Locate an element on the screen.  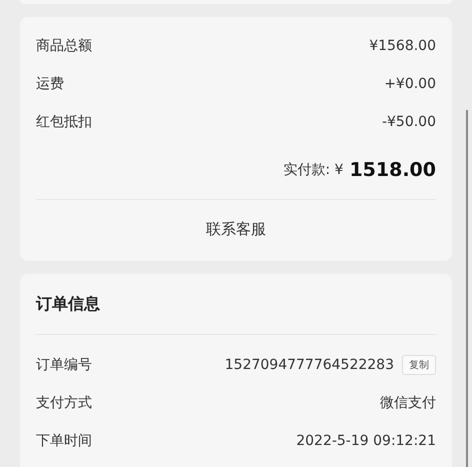
info-label: 支付方式 is located at coordinates (64, 403).